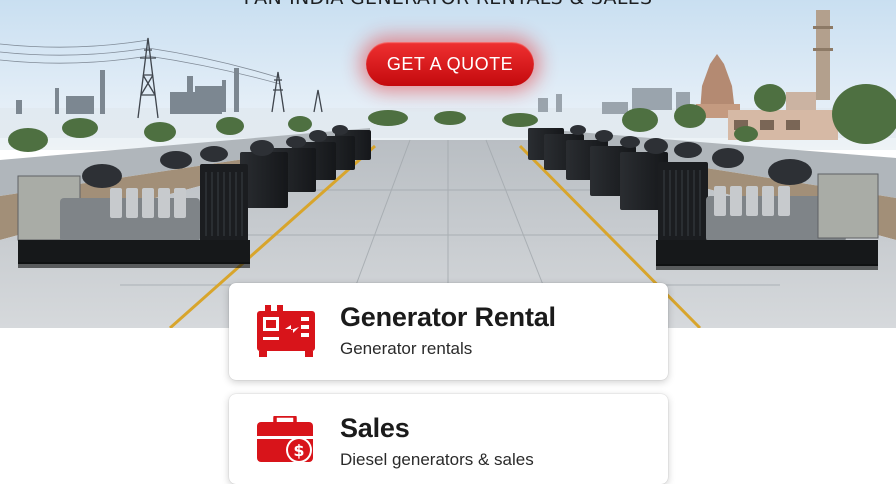  I want to click on generator-icon, so click(286, 334).